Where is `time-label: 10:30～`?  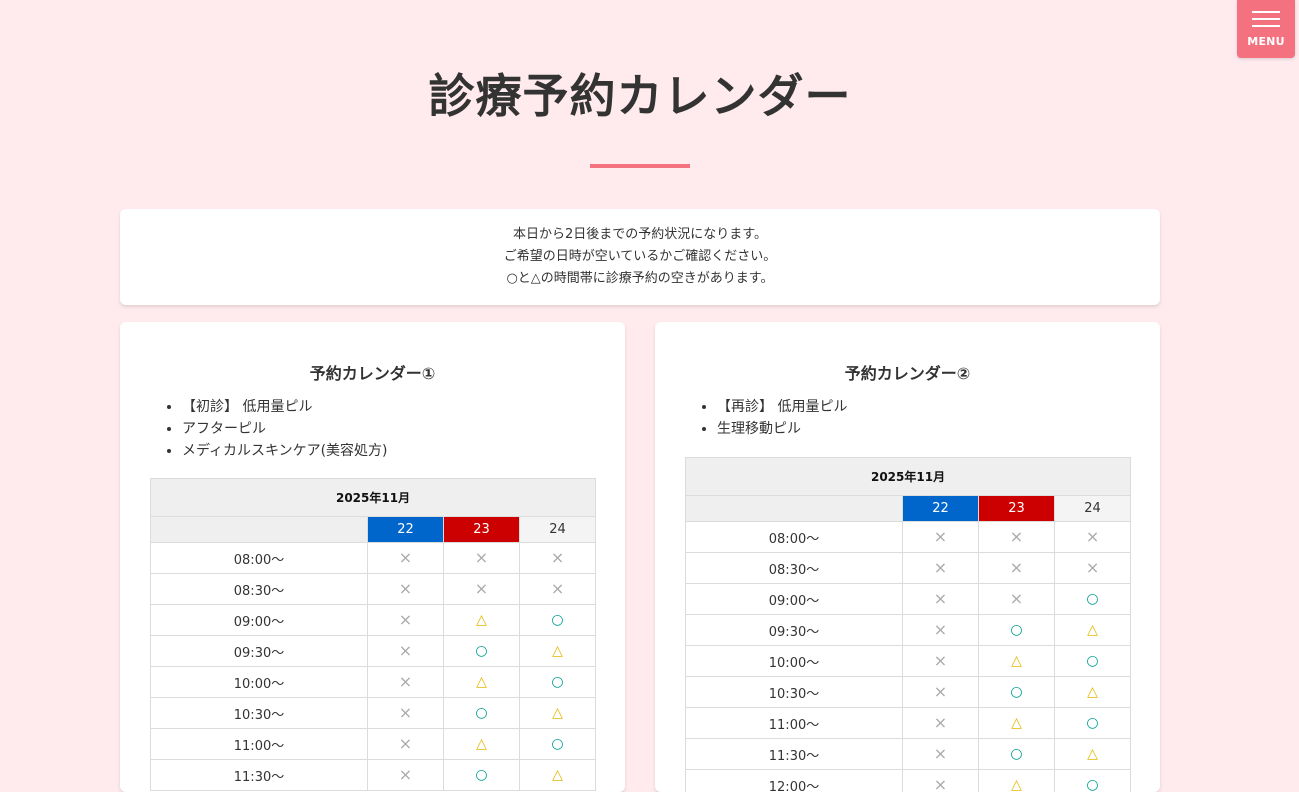
time-label: 10:30～ is located at coordinates (794, 692).